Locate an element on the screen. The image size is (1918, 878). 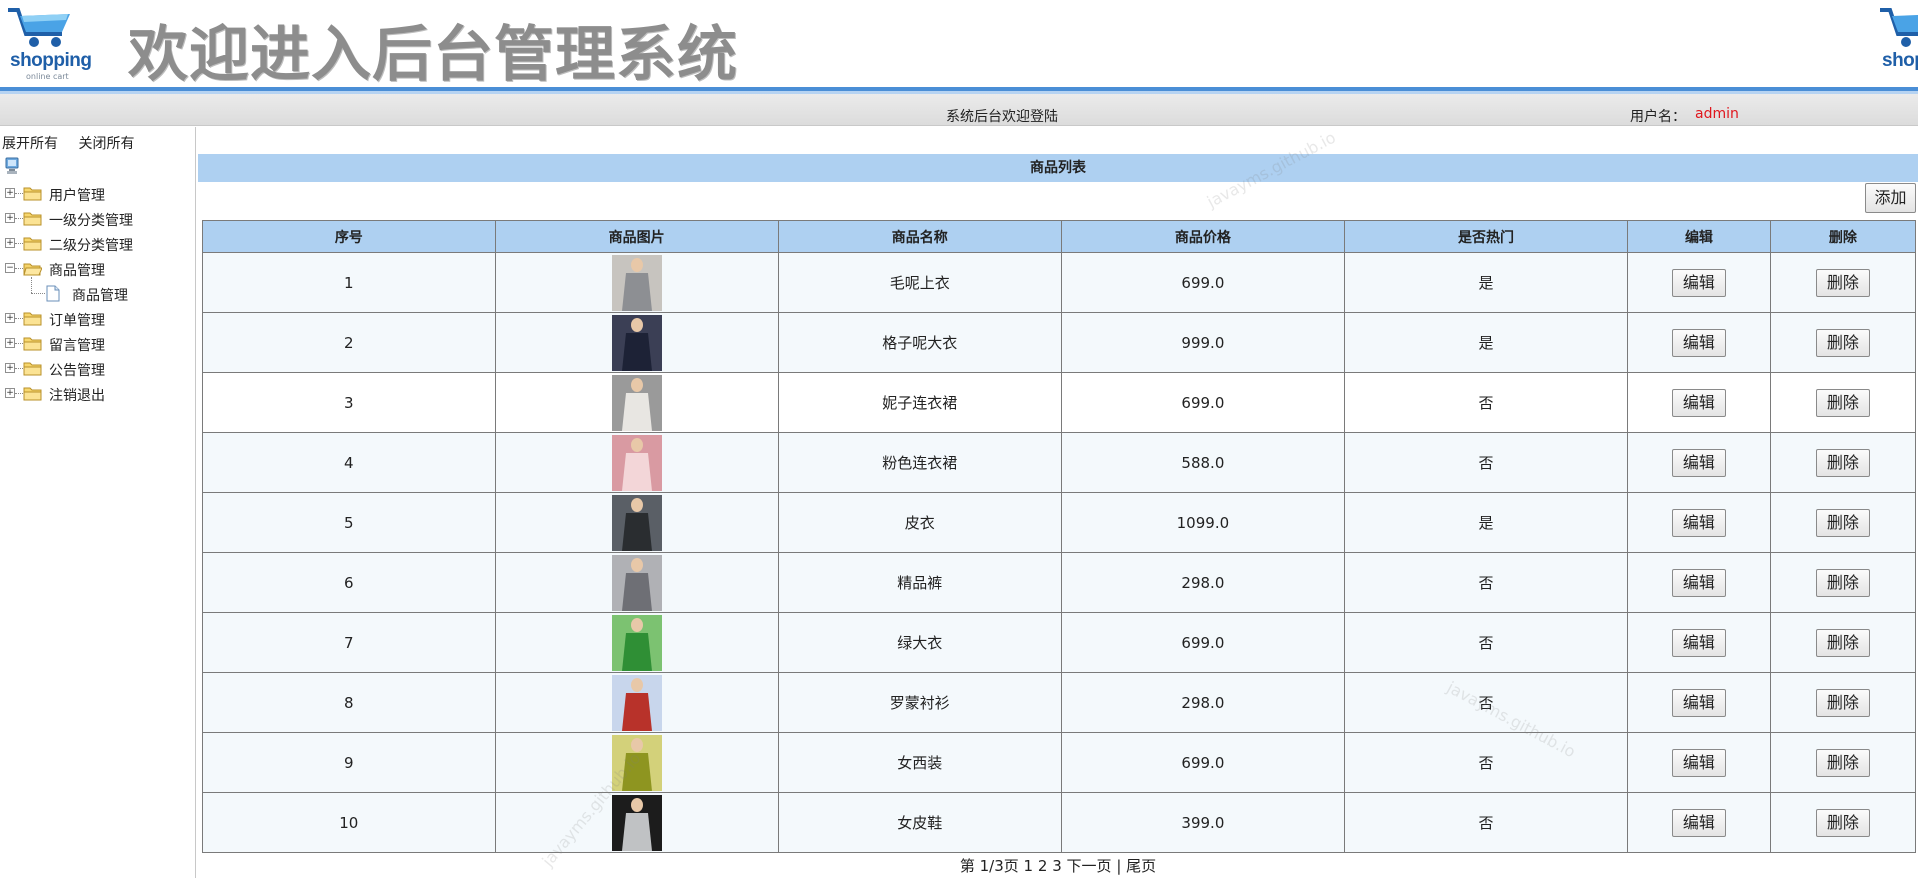
sidebar-item: + 公告管理 is located at coordinates (98, 368).